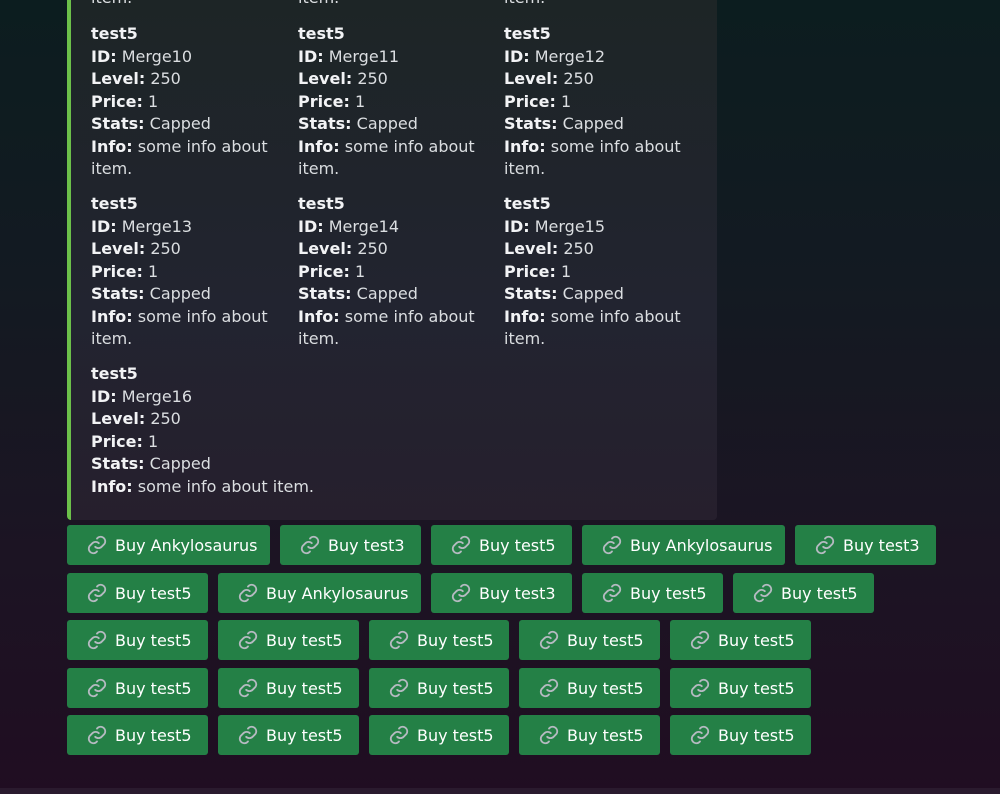  Describe the element at coordinates (570, 226) in the screenshot. I see `field-value: Merge15` at that location.